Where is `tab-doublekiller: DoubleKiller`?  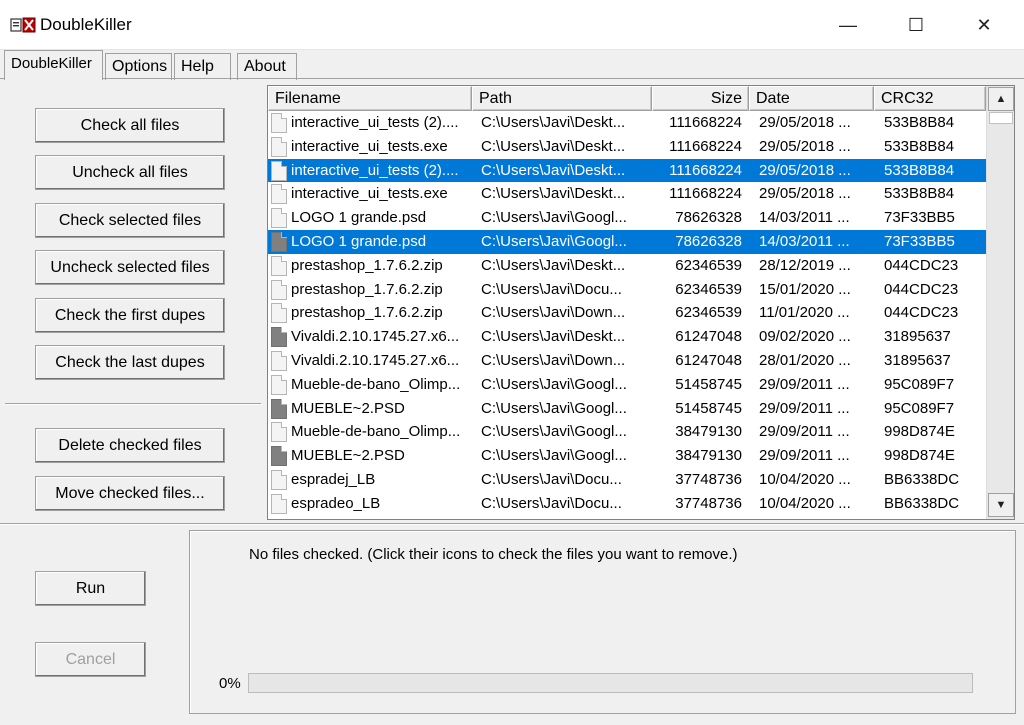 tab-doublekiller: DoubleKiller is located at coordinates (53, 65).